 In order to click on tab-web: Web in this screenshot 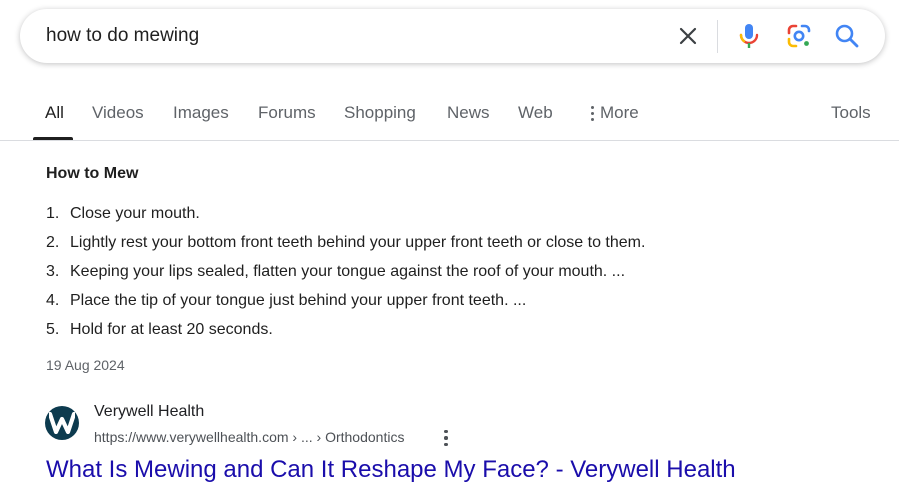, I will do `click(535, 113)`.